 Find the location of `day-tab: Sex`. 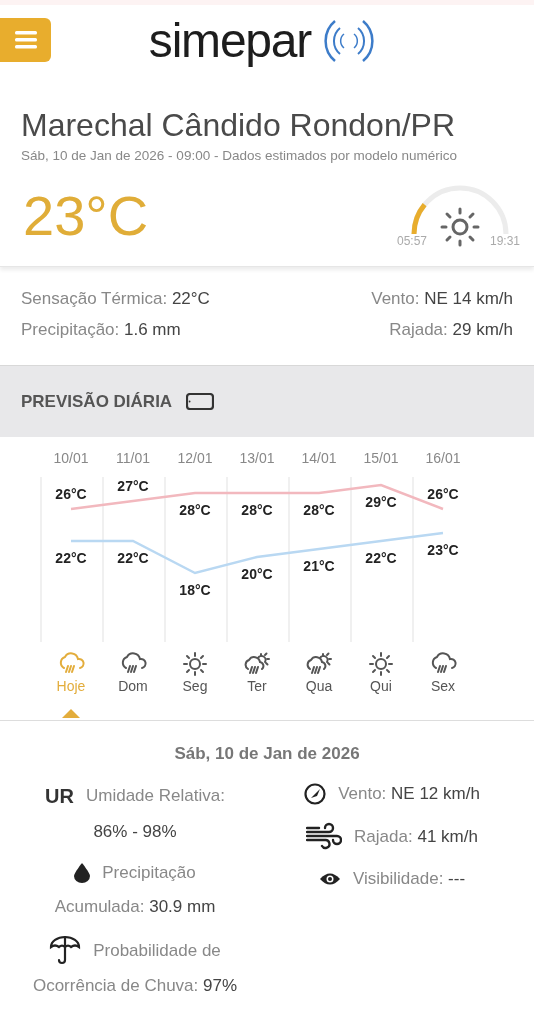

day-tab: Sex is located at coordinates (443, 672).